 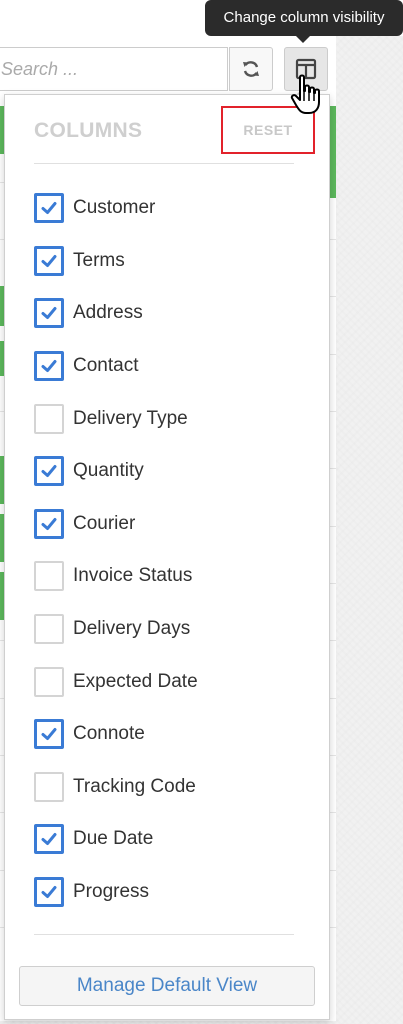 I want to click on column-option: Tracking Code, so click(x=116, y=787).